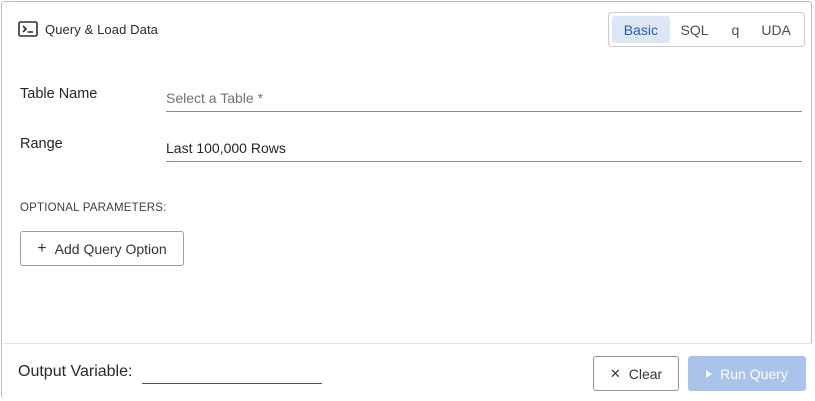  I want to click on terminal-icon, so click(28, 29).